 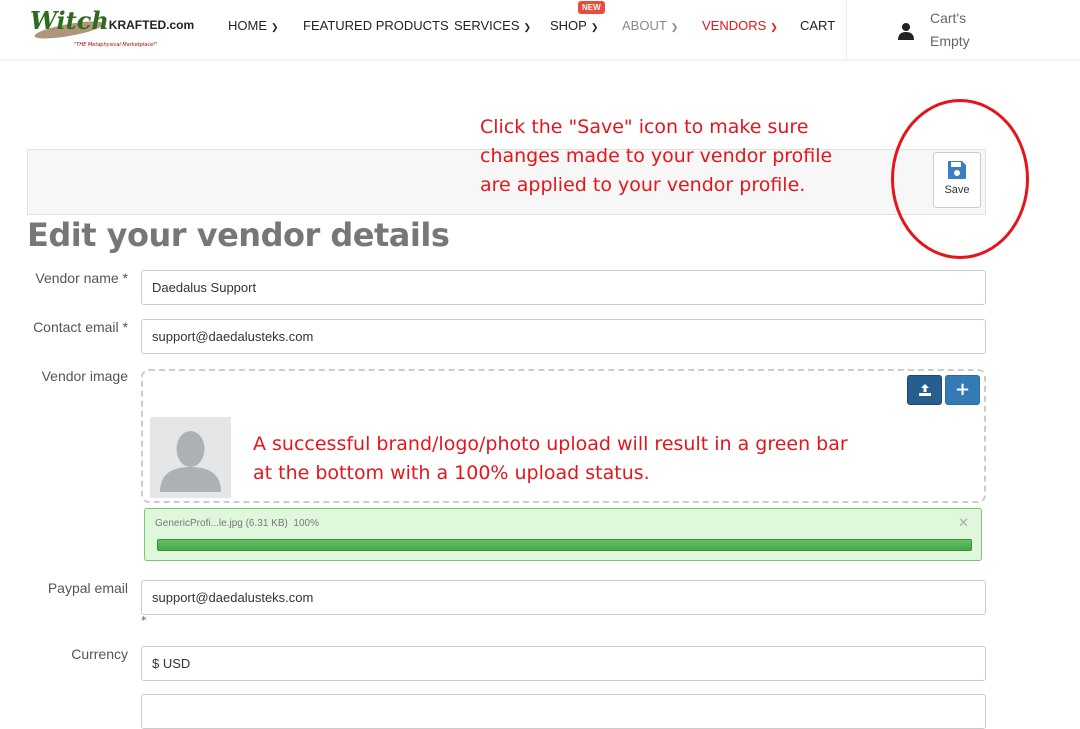 What do you see at coordinates (957, 180) in the screenshot?
I see `save-button: Save` at bounding box center [957, 180].